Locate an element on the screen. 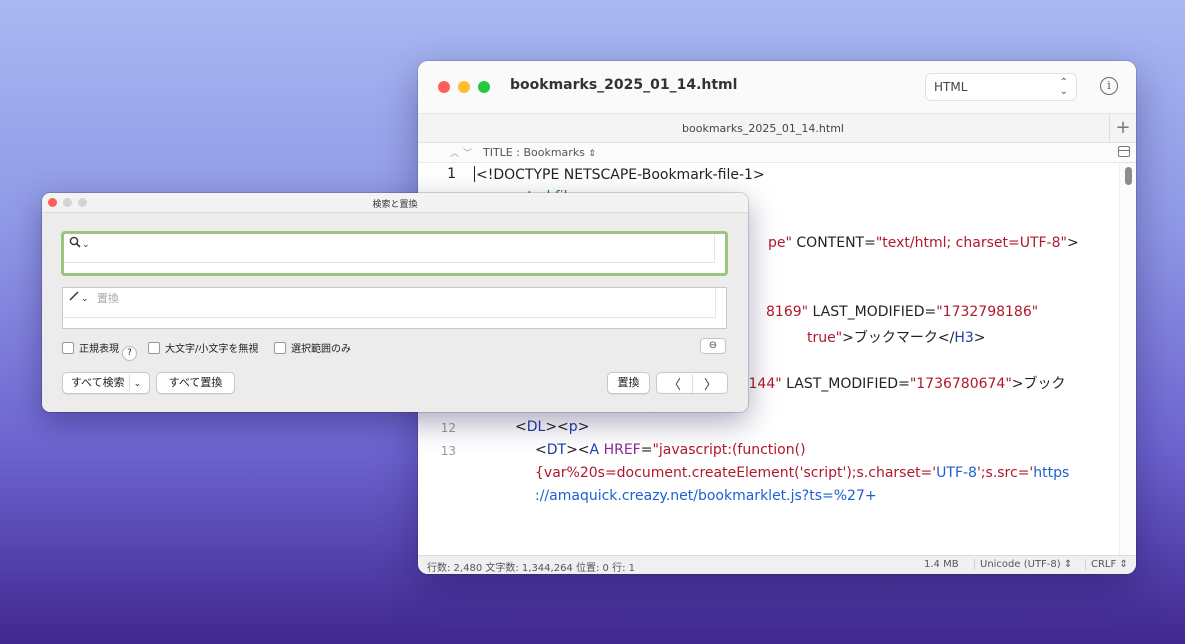 The image size is (1185, 644). regex-option: 正規表現? is located at coordinates (99, 350).